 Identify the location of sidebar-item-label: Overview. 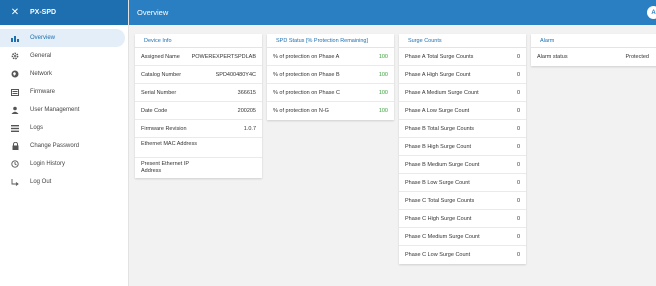
(43, 38).